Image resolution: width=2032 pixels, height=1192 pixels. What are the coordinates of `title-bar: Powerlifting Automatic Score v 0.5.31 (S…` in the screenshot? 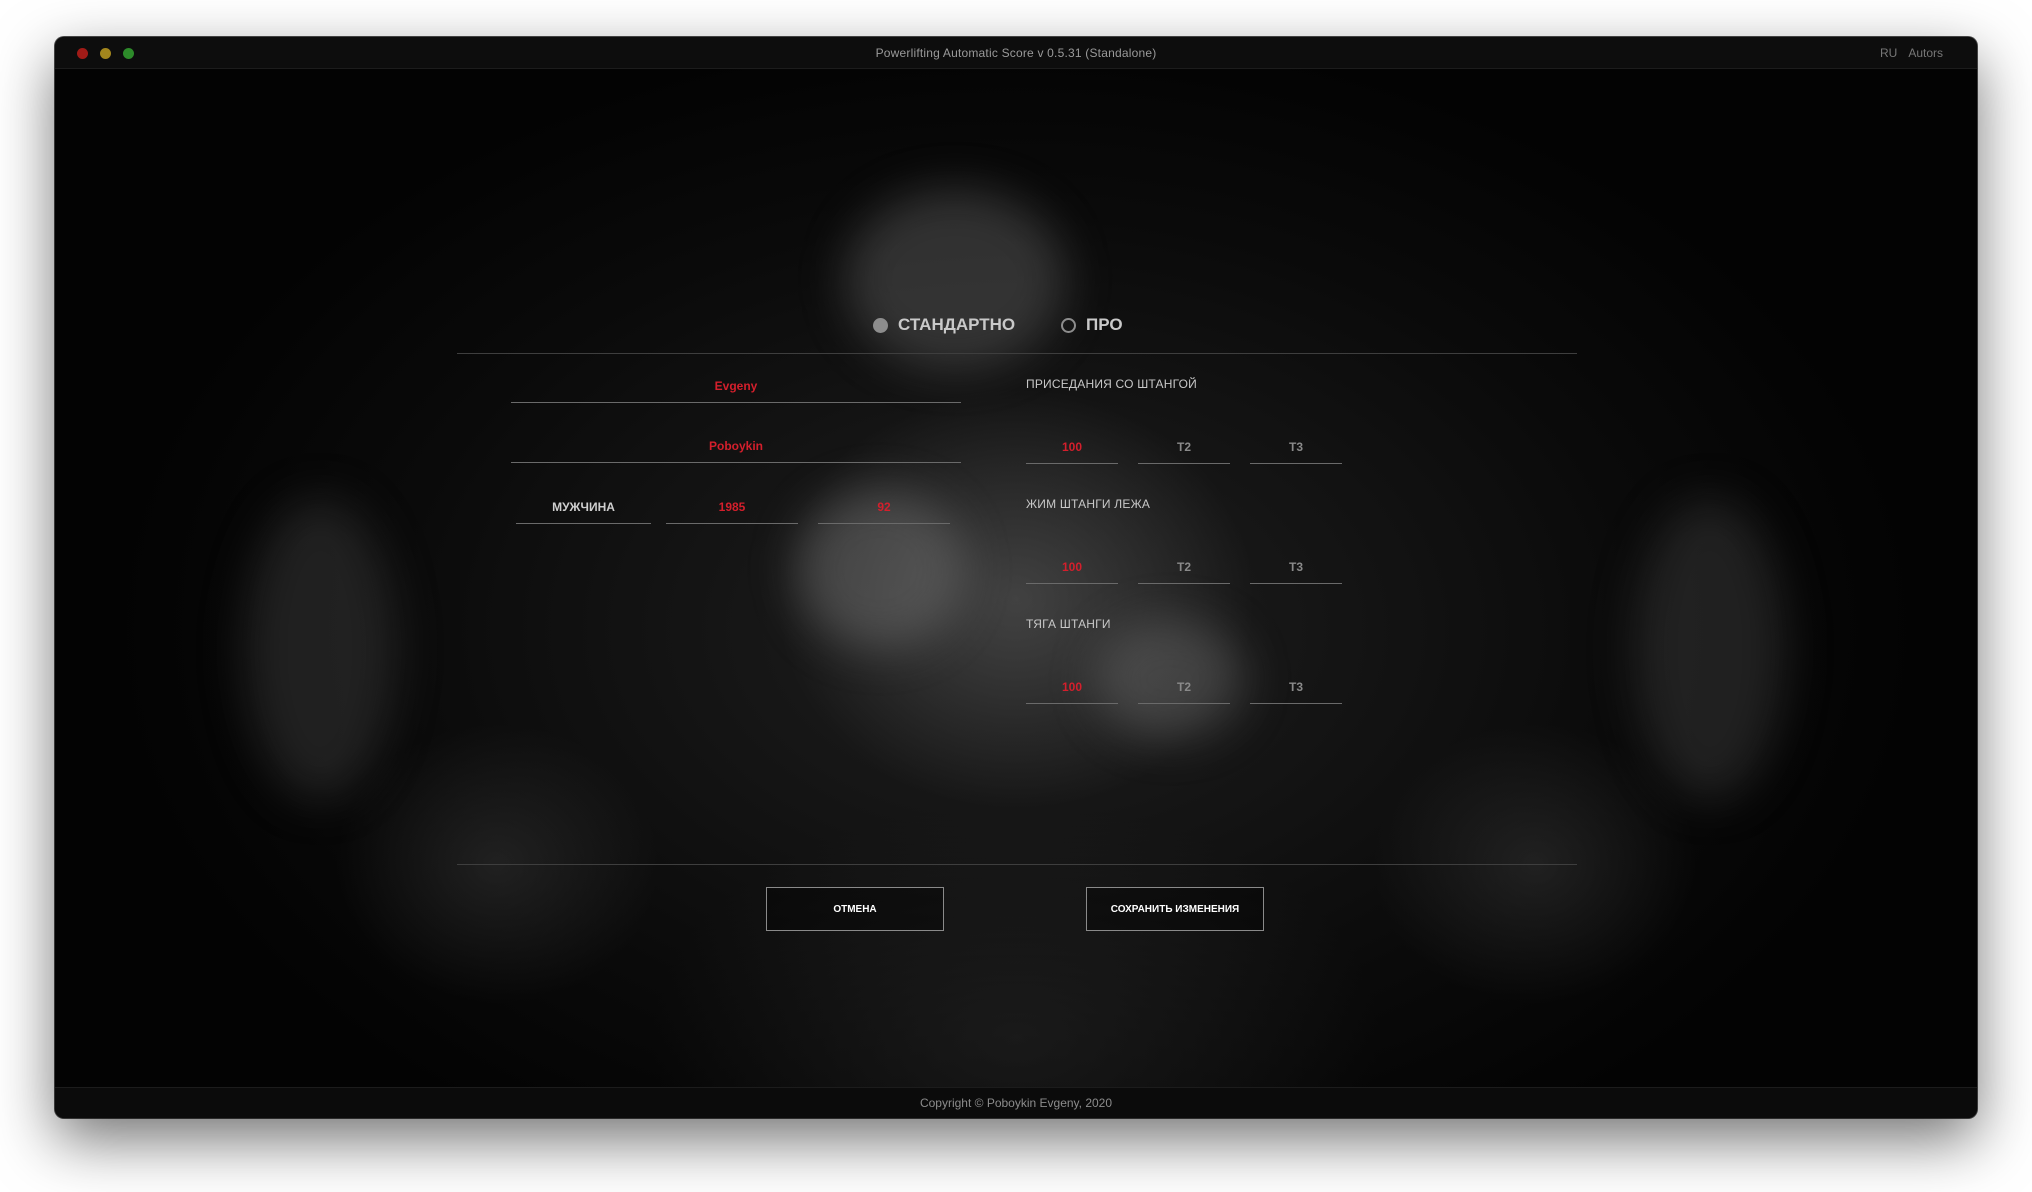 It's located at (1016, 53).